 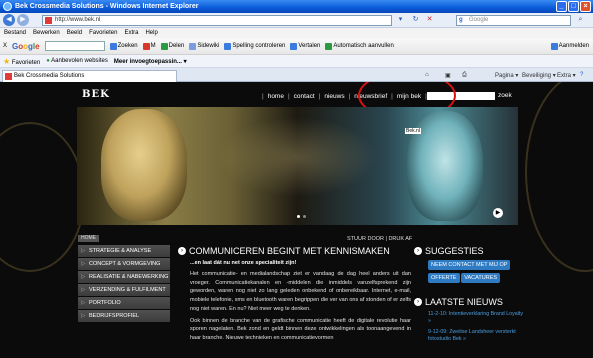 What do you see at coordinates (400, 20) in the screenshot?
I see `url-dropdown-icon: ▾` at bounding box center [400, 20].